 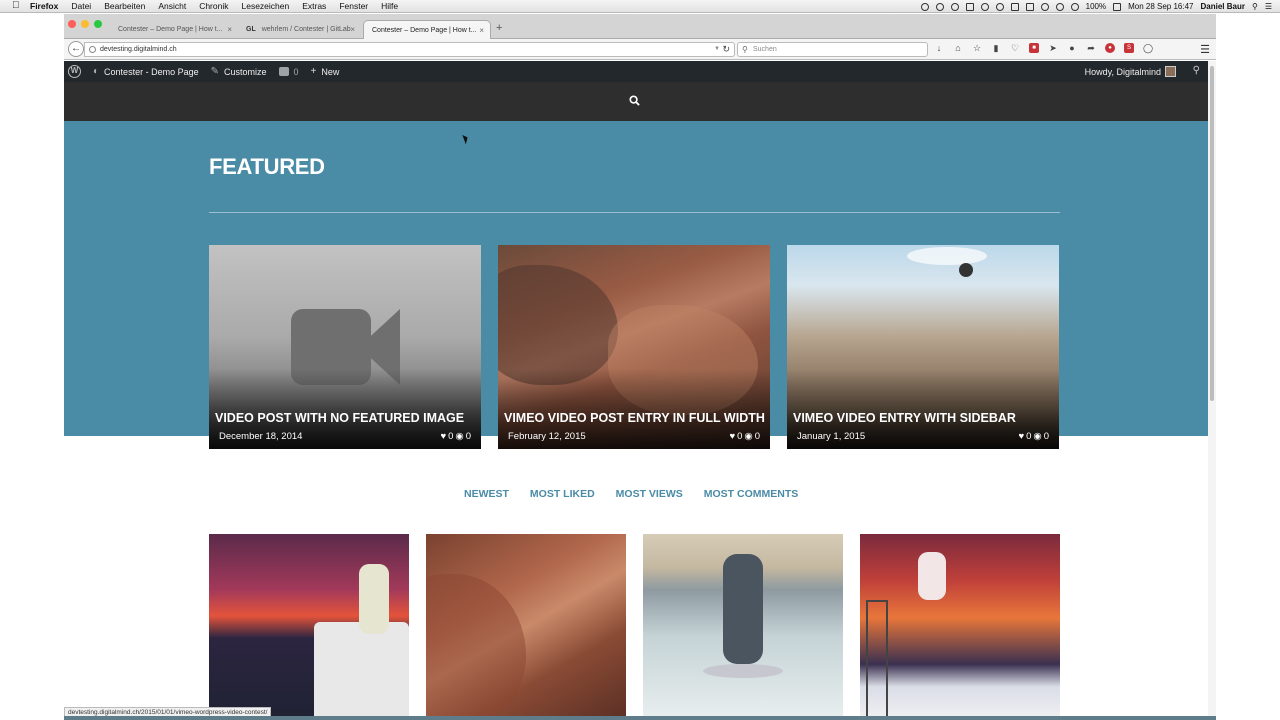 What do you see at coordinates (213, 6) in the screenshot?
I see `menu-chronik: Chronik` at bounding box center [213, 6].